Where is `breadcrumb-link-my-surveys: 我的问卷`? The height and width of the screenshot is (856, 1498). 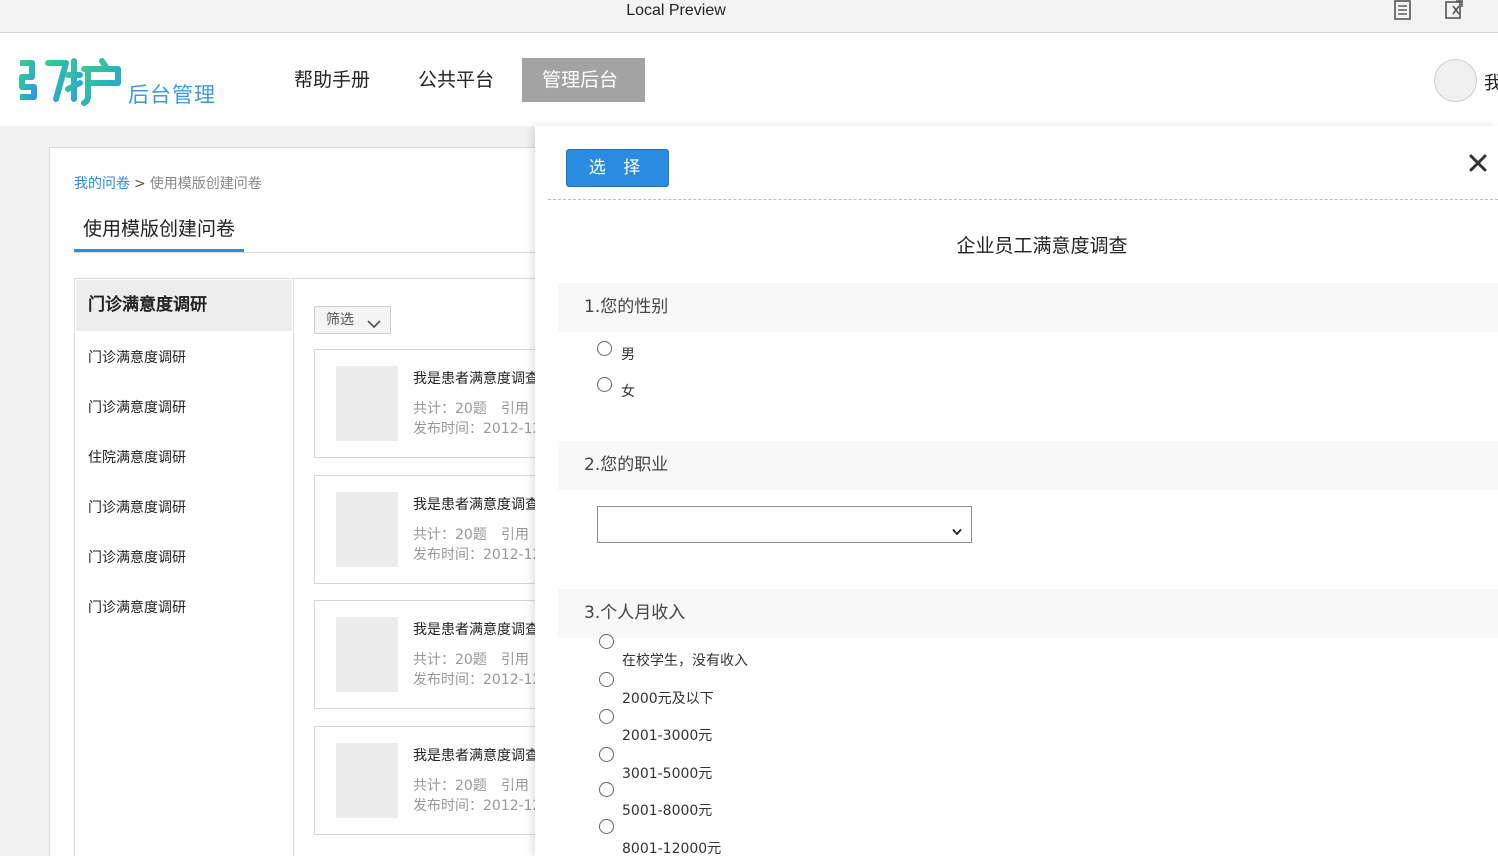
breadcrumb-link-my-surveys: 我的问卷 is located at coordinates (102, 184).